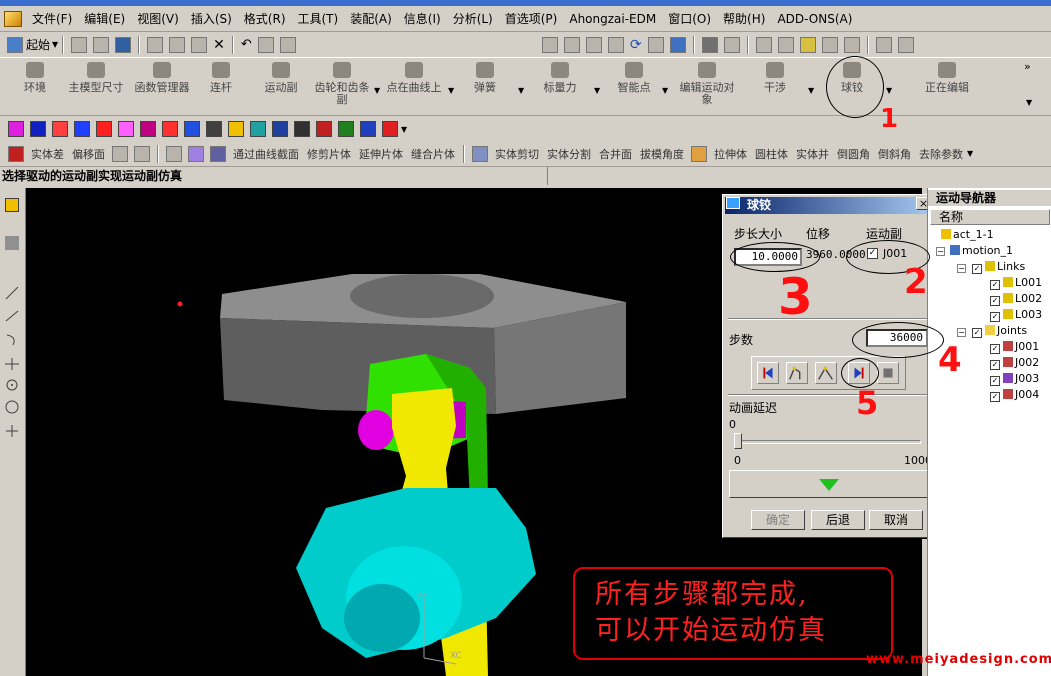  I want to click on editing-button: 正在编辑, so click(947, 87).